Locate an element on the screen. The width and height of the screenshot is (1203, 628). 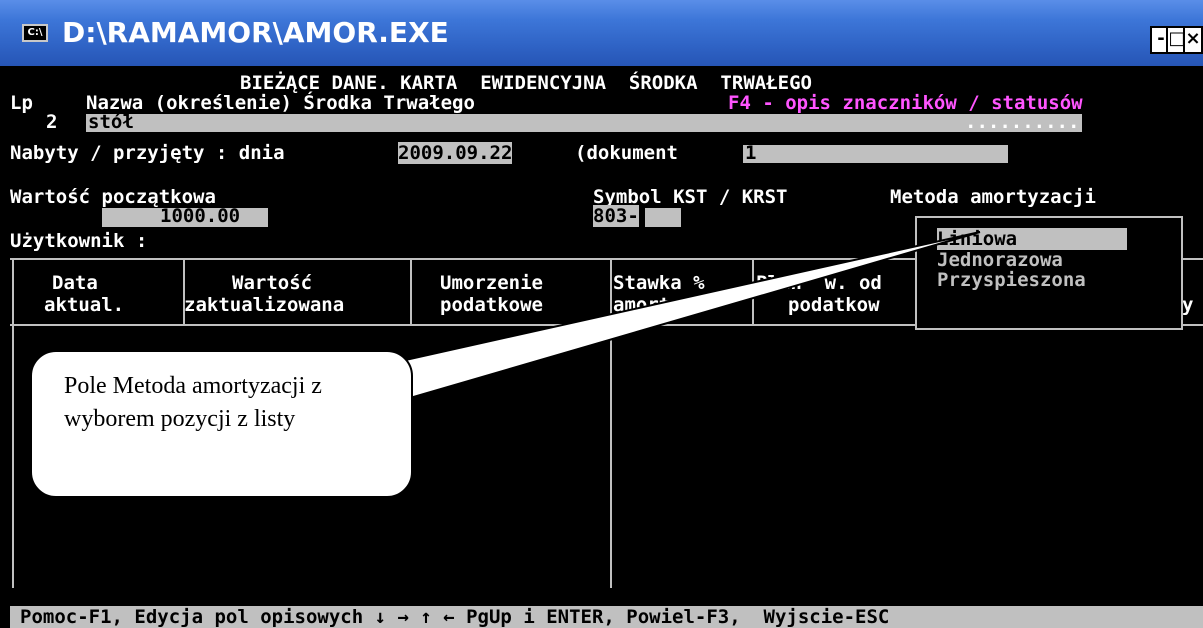
callout-pointer is located at coordinates (657, 315).